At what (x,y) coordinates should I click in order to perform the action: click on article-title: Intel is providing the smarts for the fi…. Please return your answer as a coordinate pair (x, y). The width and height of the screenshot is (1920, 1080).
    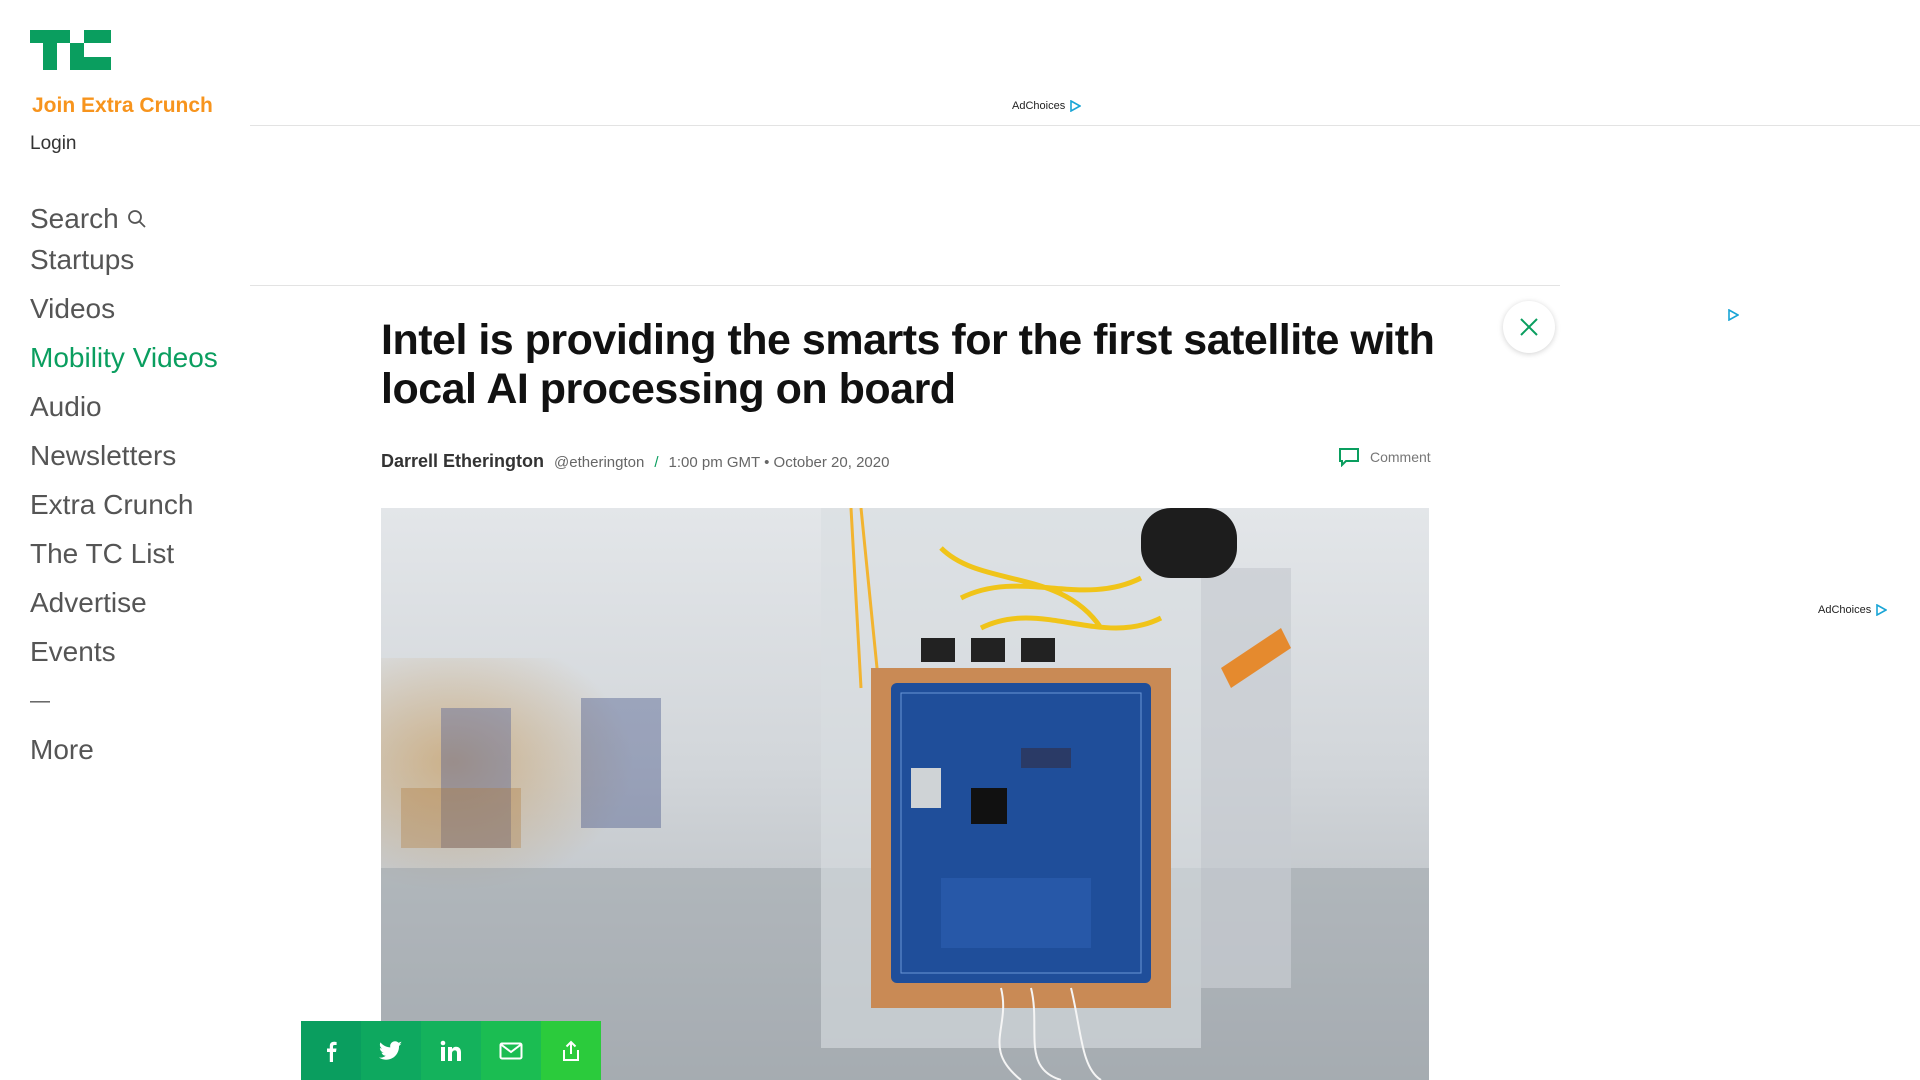
    Looking at the image, I should click on (908, 364).